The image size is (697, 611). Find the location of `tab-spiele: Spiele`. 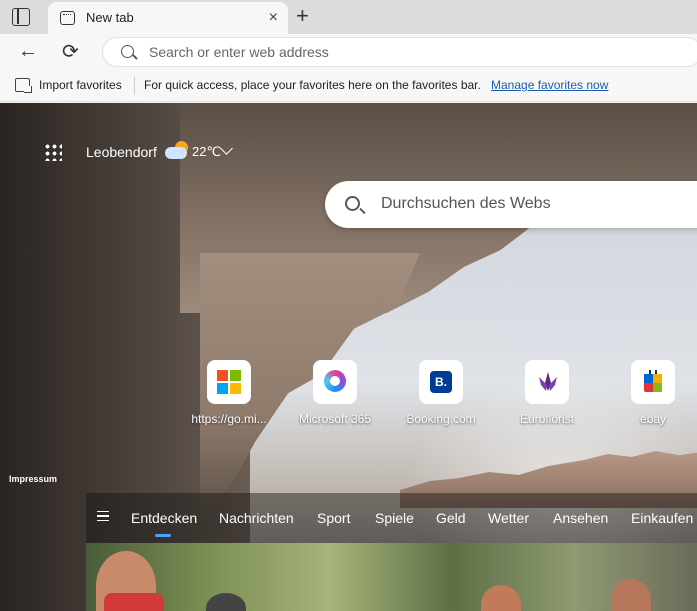

tab-spiele: Spiele is located at coordinates (394, 518).